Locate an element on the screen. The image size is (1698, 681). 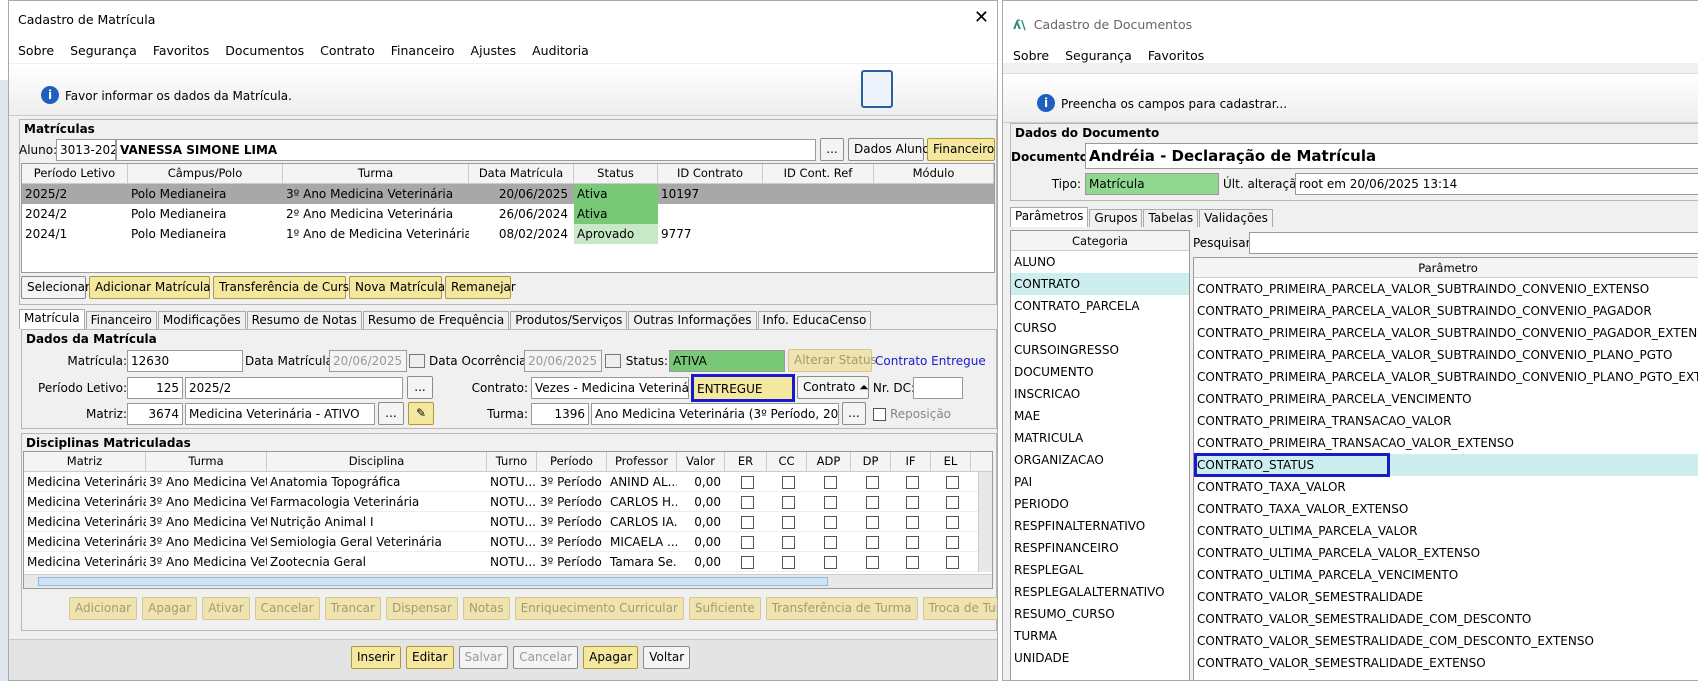
categoria-item: RESPLEGAL is located at coordinates (1100, 570).